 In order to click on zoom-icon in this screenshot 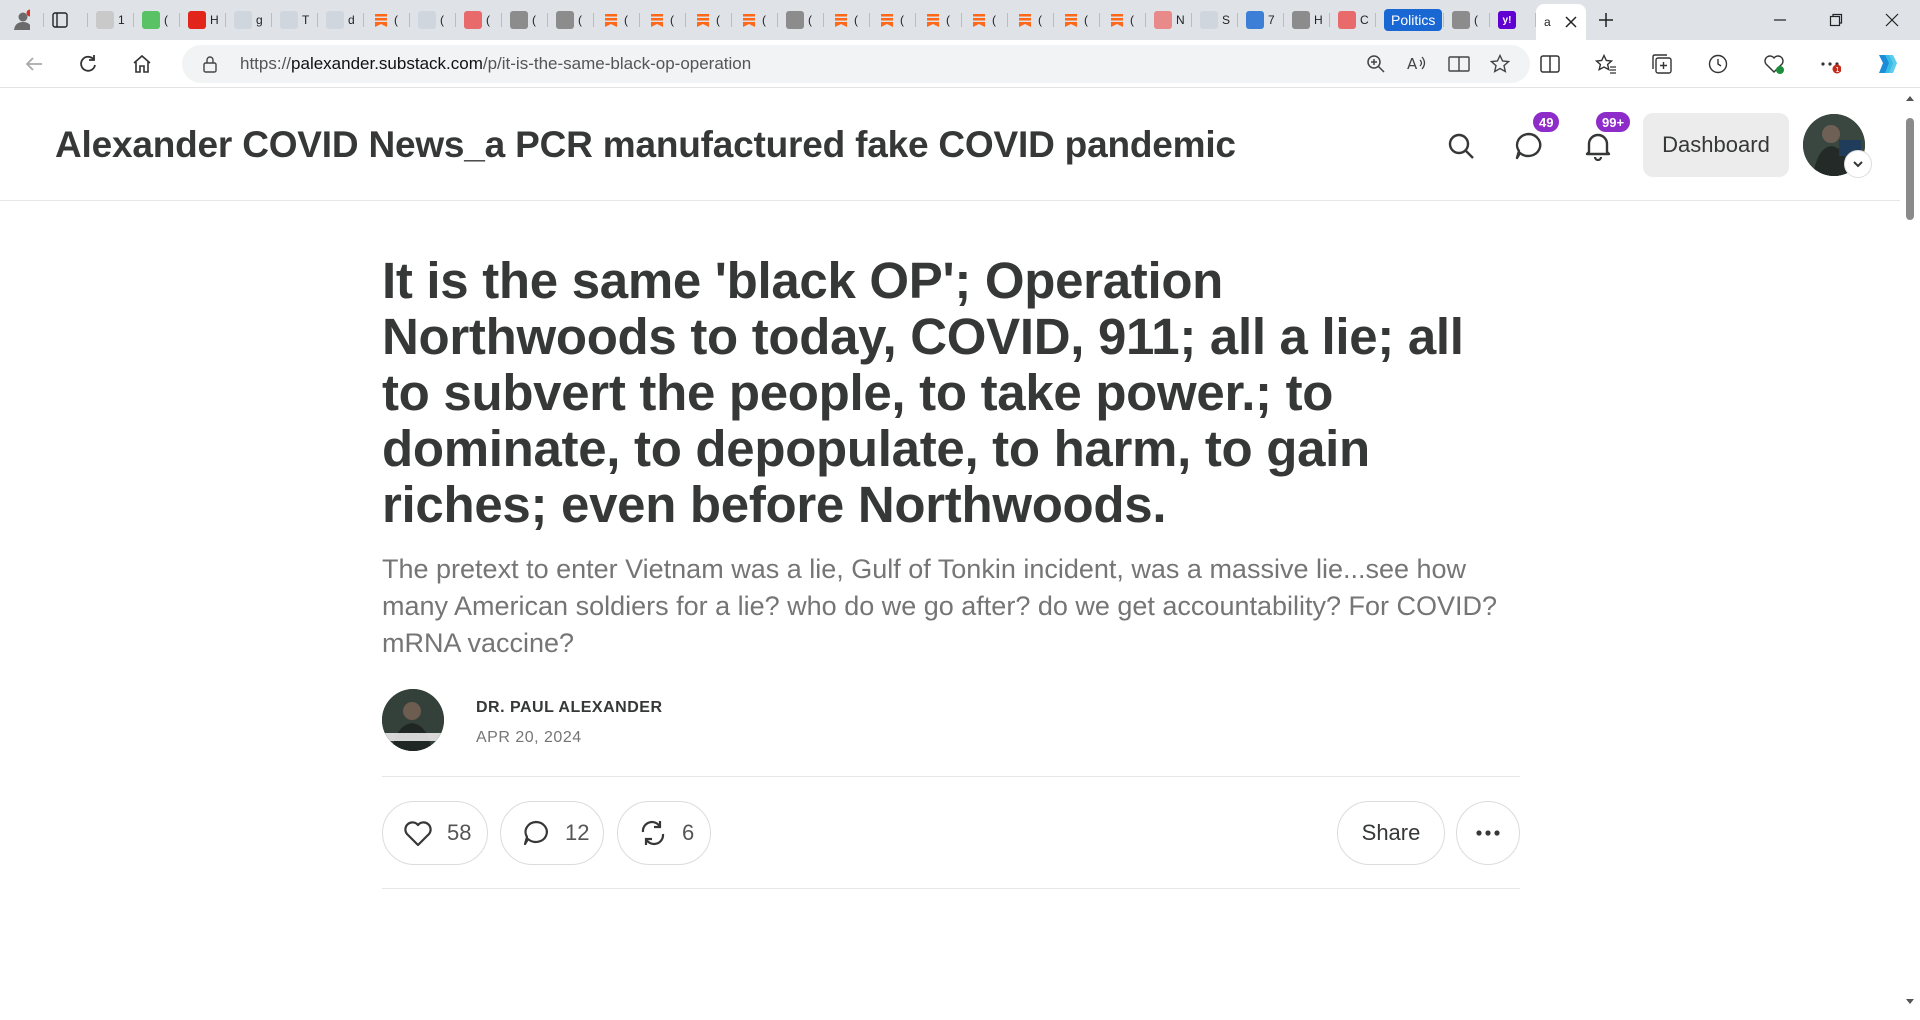, I will do `click(1376, 64)`.